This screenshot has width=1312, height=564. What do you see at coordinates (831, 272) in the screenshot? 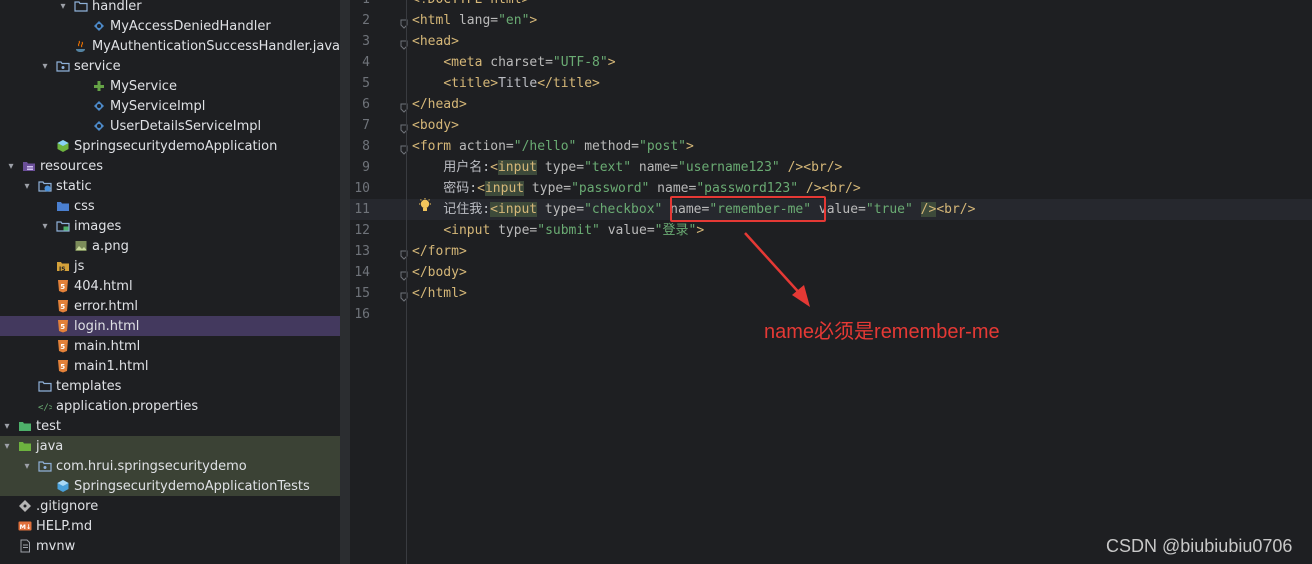
I see `code-line: 14 </body>` at bounding box center [831, 272].